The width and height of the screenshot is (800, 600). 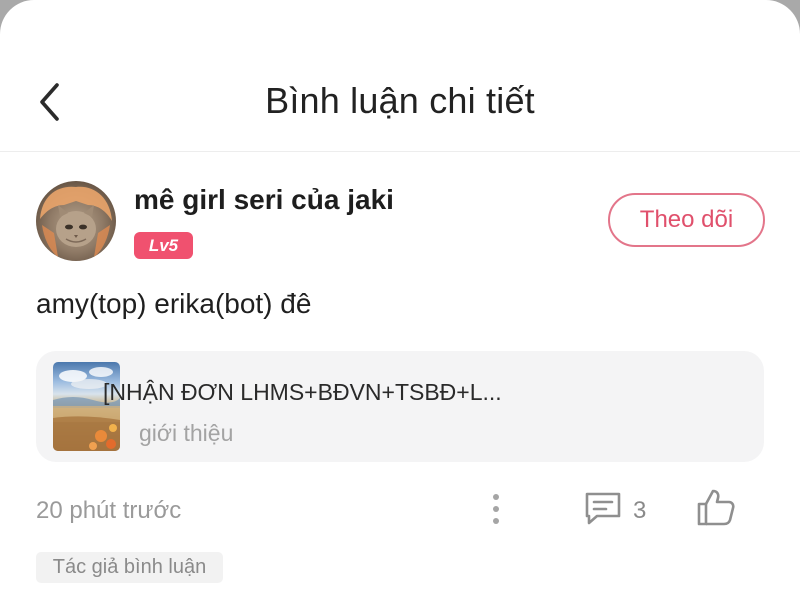 I want to click on follow-button: Theo dõi, so click(x=686, y=220).